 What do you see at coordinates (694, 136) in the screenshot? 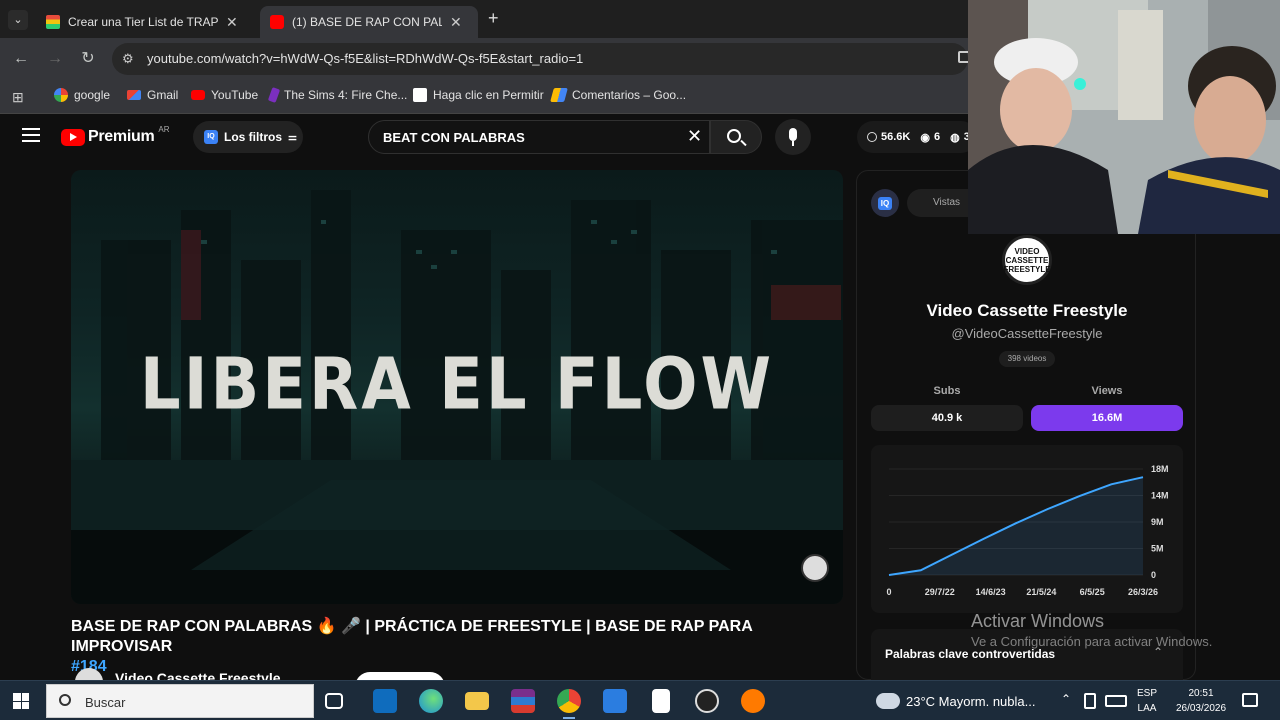
I see `clear-search-icon: ✕` at bounding box center [694, 136].